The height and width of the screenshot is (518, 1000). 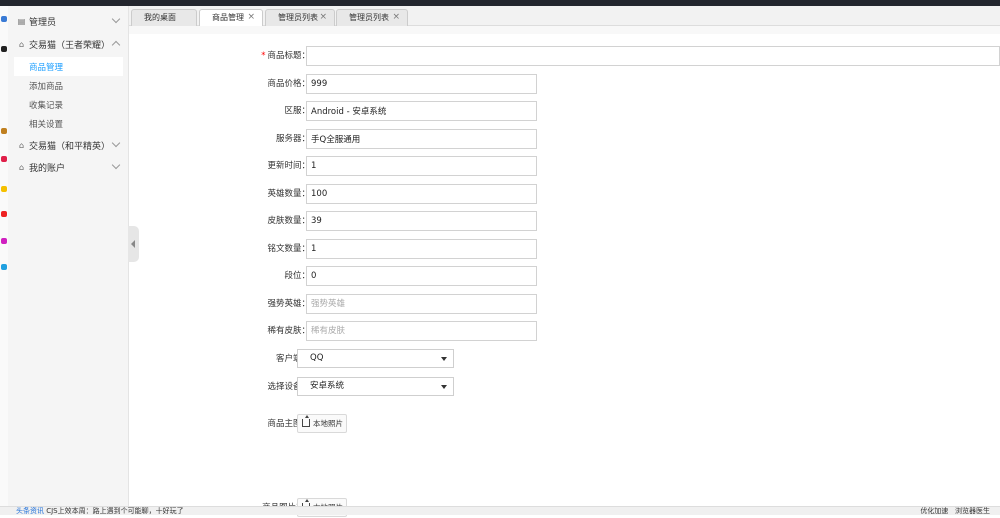 I want to click on tab-admin-list-2: 管理员列表 ×, so click(x=372, y=17).